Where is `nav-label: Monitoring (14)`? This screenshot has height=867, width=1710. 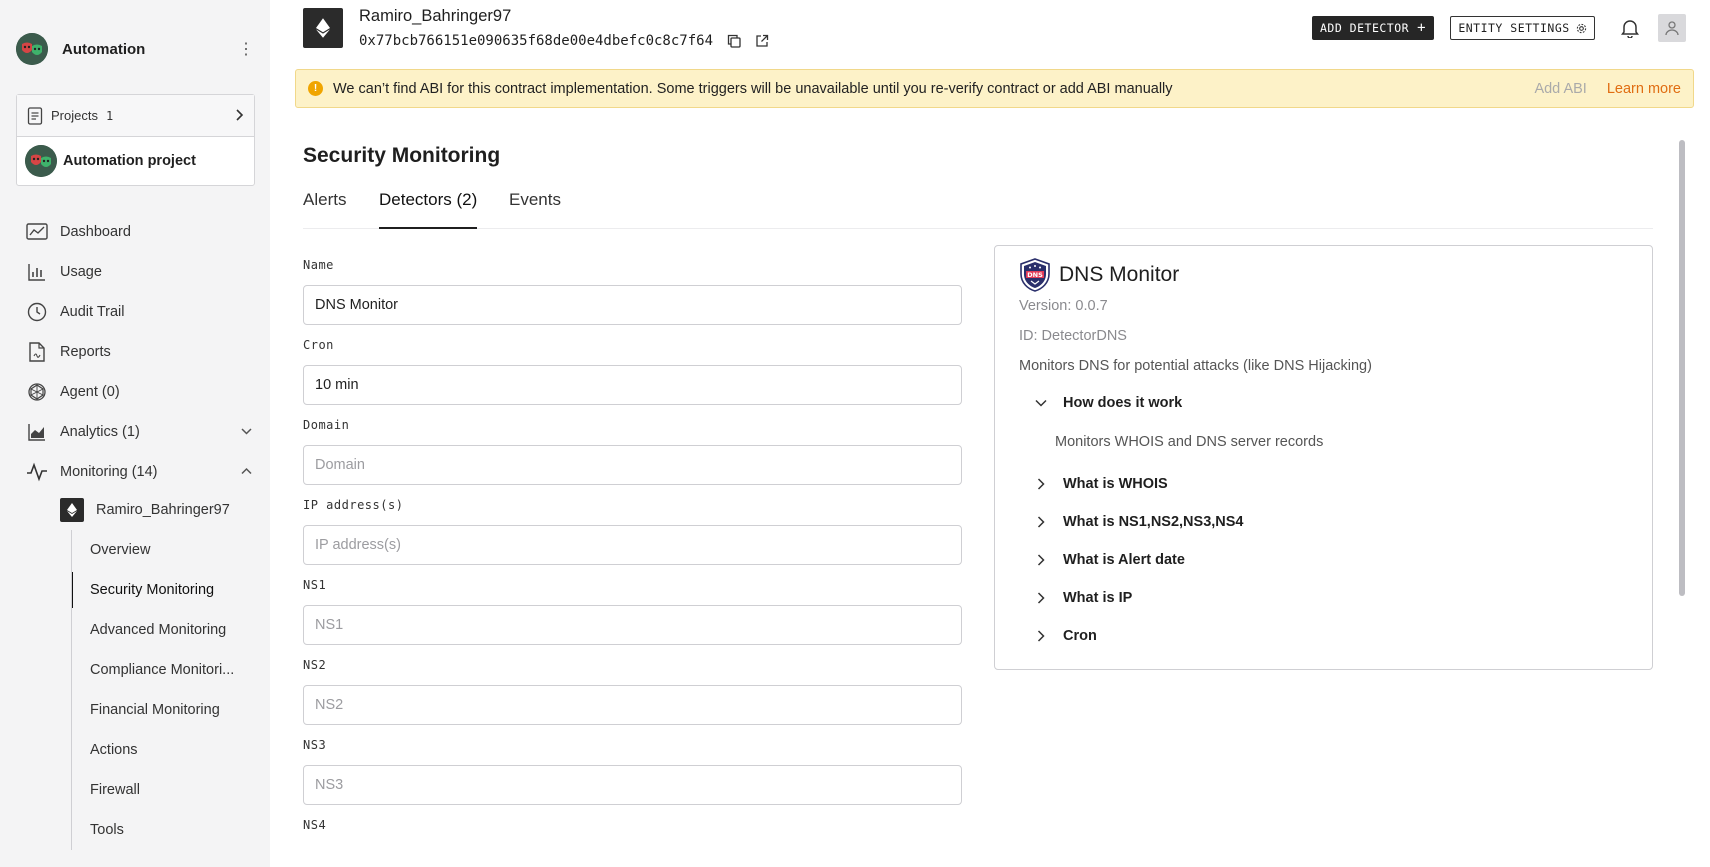
nav-label: Monitoring (14) is located at coordinates (109, 472).